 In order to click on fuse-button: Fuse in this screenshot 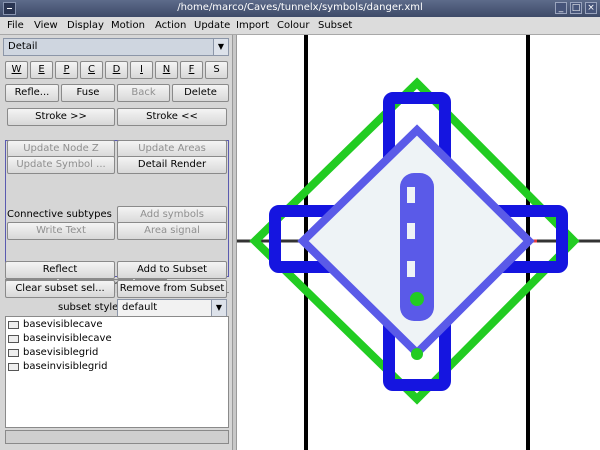, I will do `click(88, 93)`.